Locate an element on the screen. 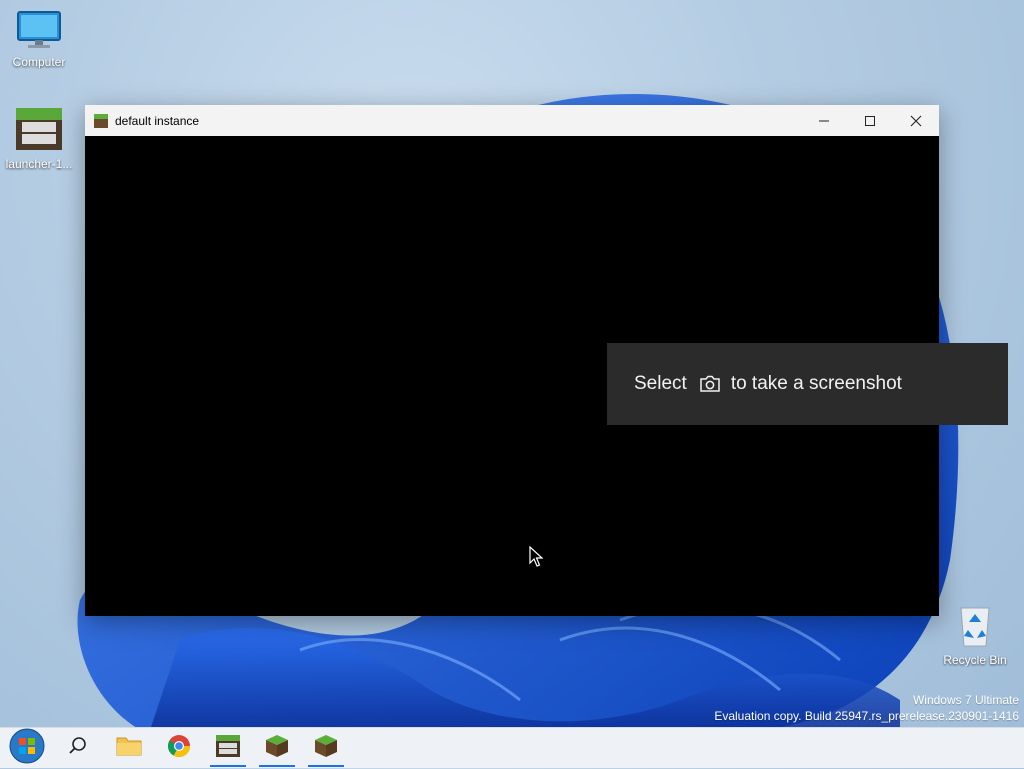  windows-orb-icon is located at coordinates (27, 748).